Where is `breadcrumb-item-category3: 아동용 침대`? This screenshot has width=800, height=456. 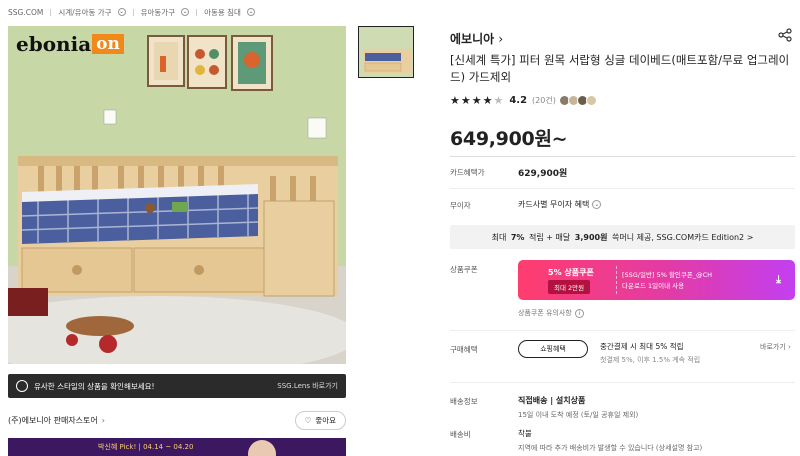
breadcrumb-item-category3: 아동용 침대 is located at coordinates (222, 12).